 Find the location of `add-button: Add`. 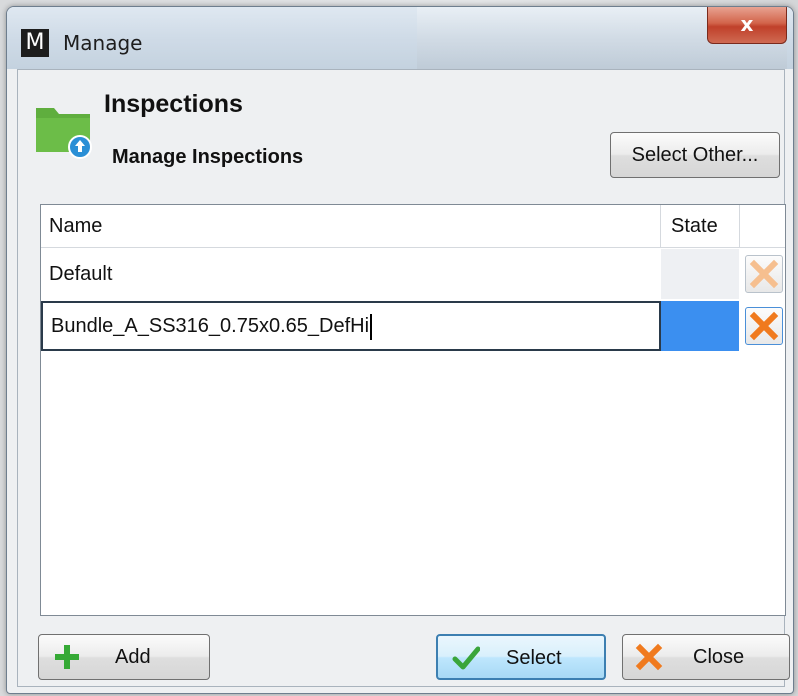

add-button: Add is located at coordinates (124, 657).